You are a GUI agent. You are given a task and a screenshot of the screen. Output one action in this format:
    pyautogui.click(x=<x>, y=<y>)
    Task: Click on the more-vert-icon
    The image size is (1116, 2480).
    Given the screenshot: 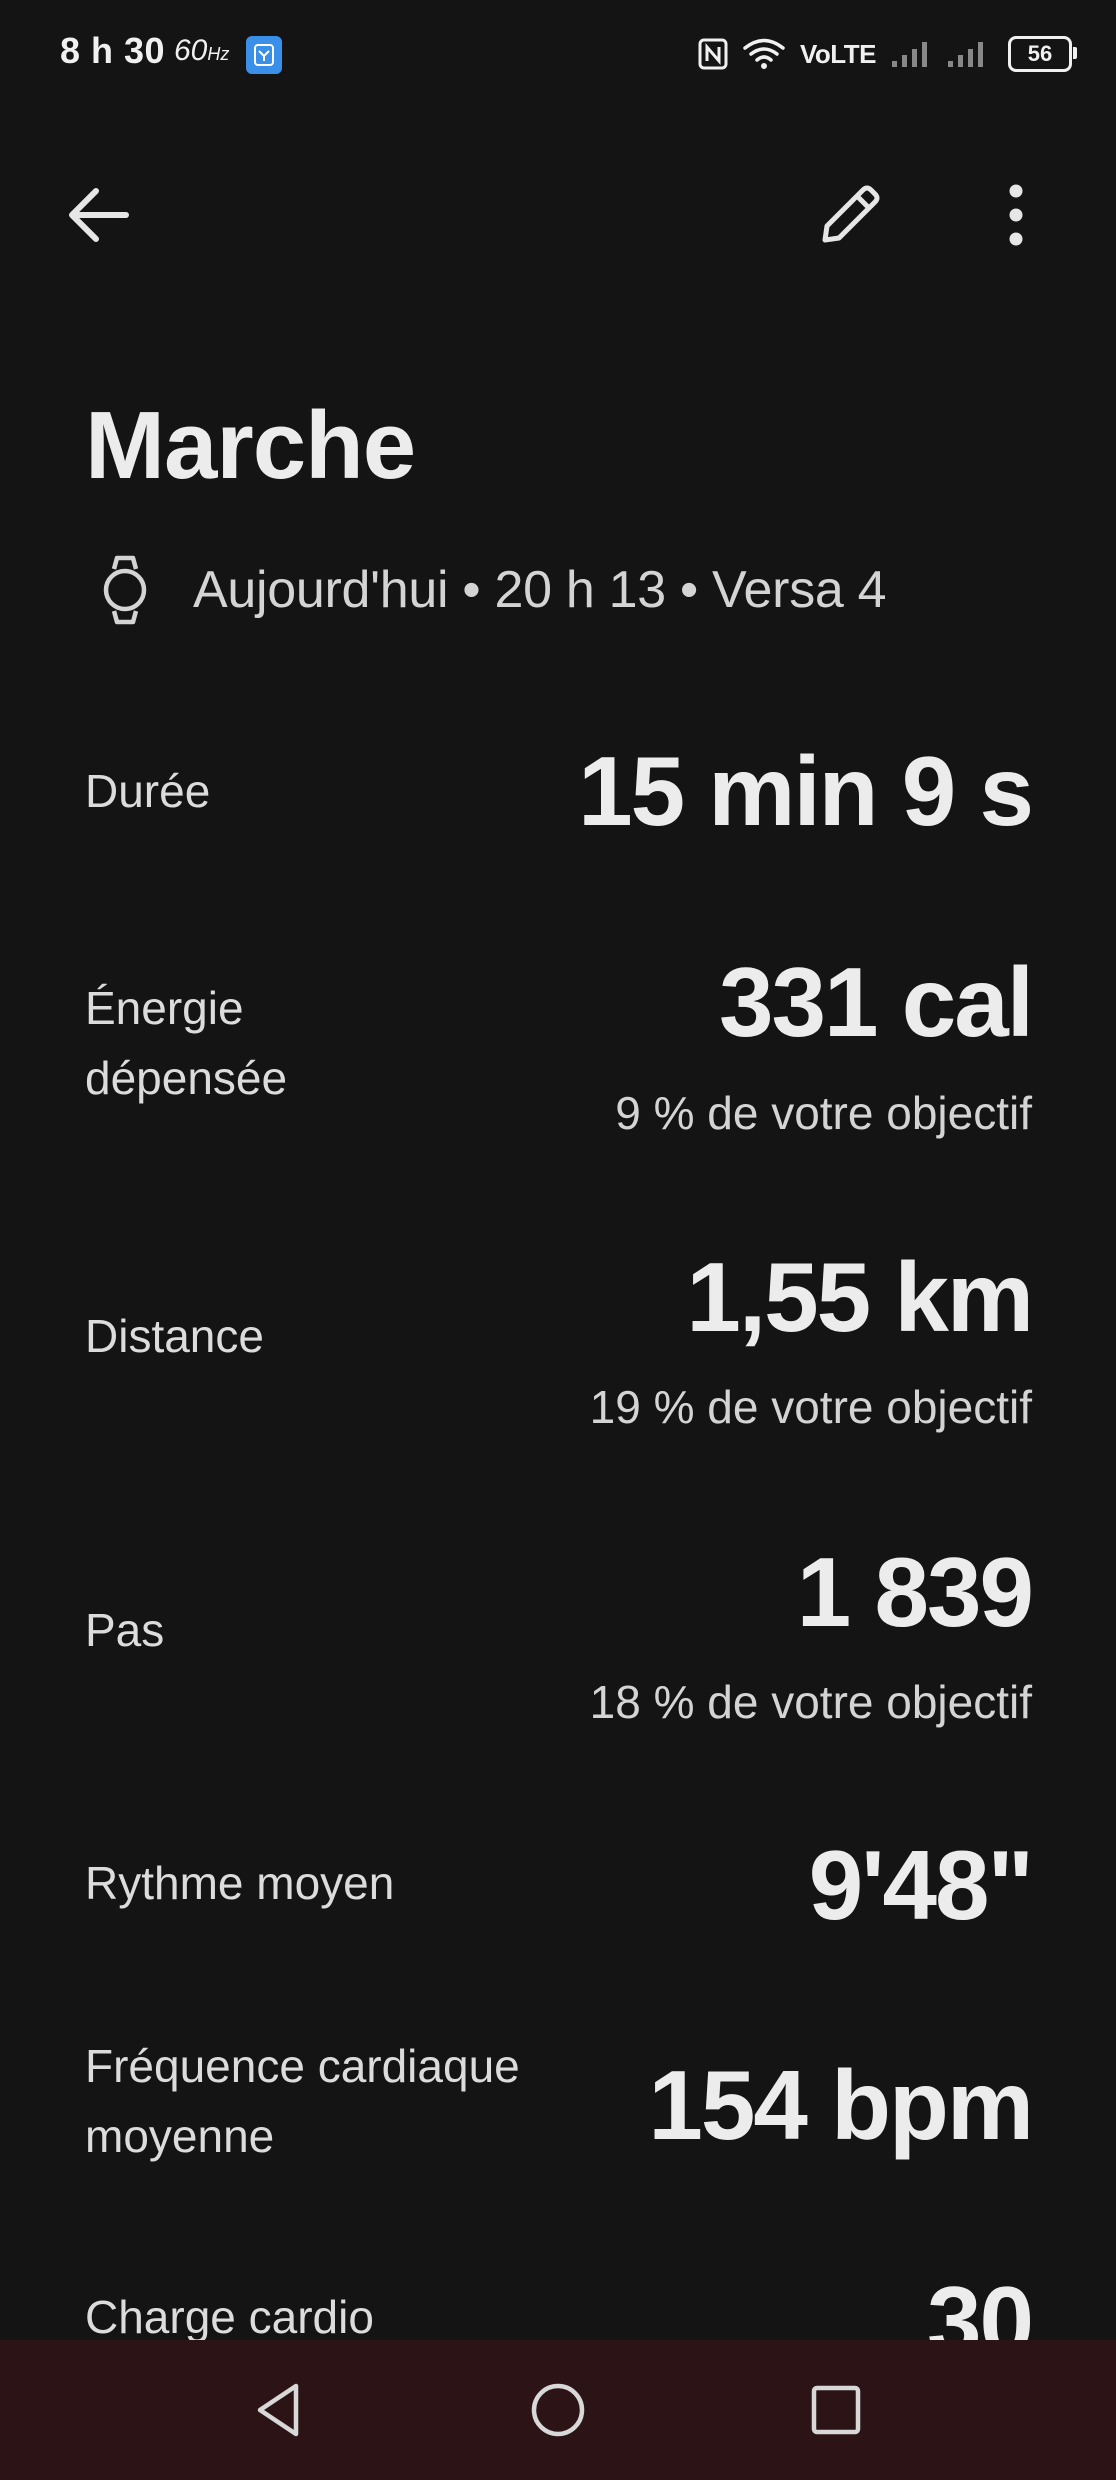 What is the action you would take?
    pyautogui.click(x=1016, y=215)
    